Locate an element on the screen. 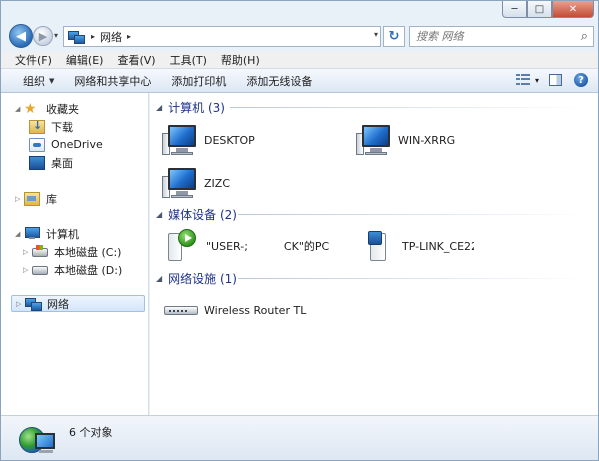 The width and height of the screenshot is (599, 461). network-computer: WIN-XRRG is located at coordinates (405, 140).